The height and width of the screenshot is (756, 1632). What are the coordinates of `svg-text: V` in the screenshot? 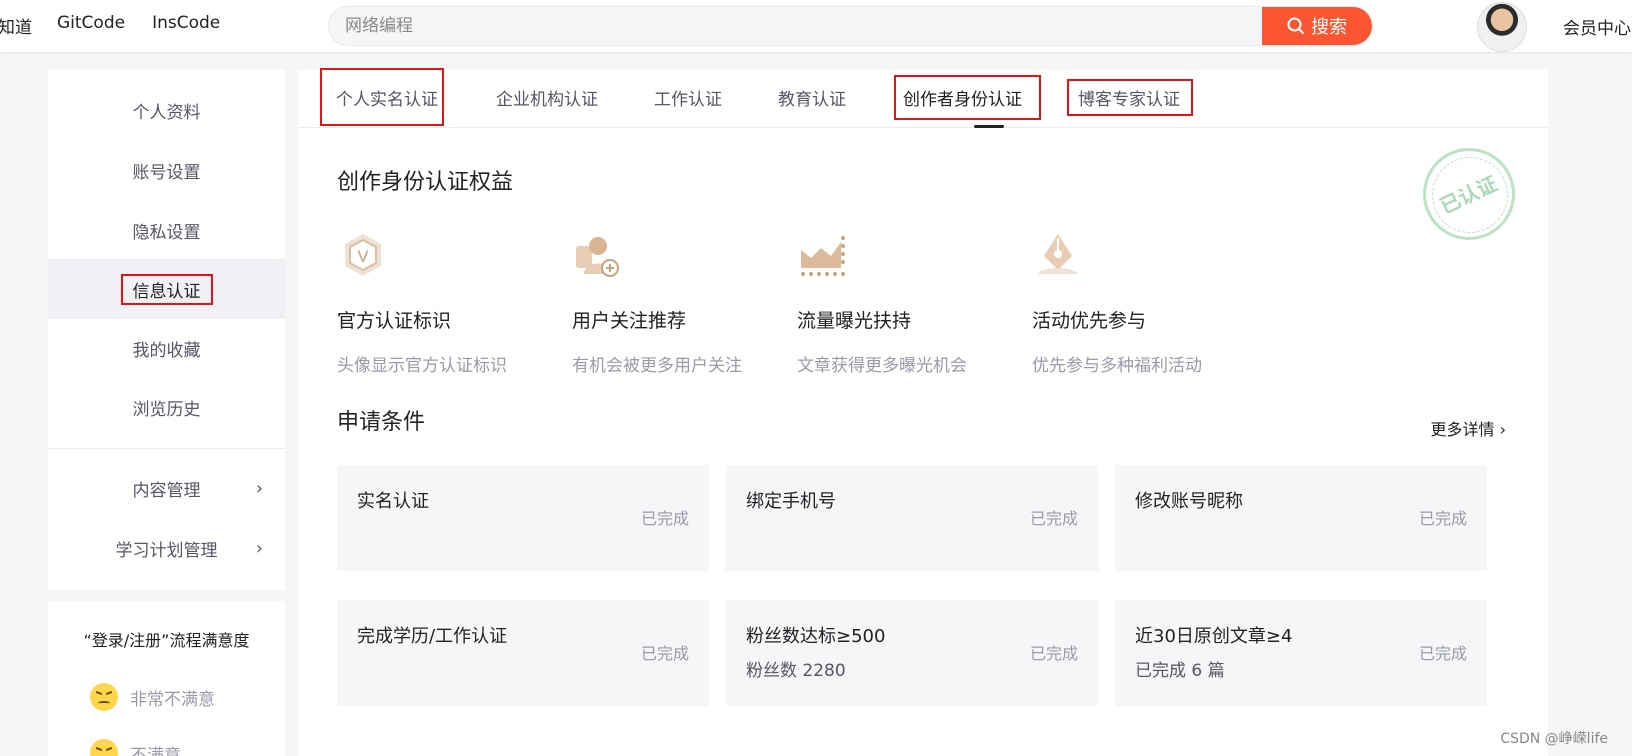 It's located at (363, 256).